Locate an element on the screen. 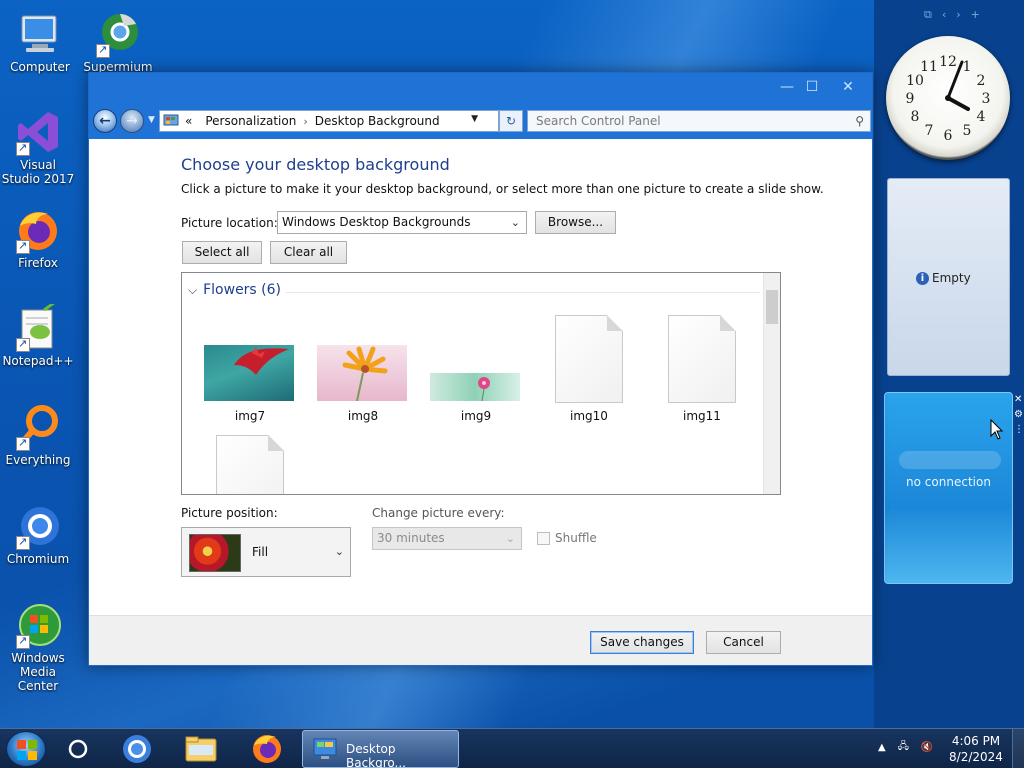 The width and height of the screenshot is (1024, 768). add-gadget-icon: ⧉ is located at coordinates (928, 16).